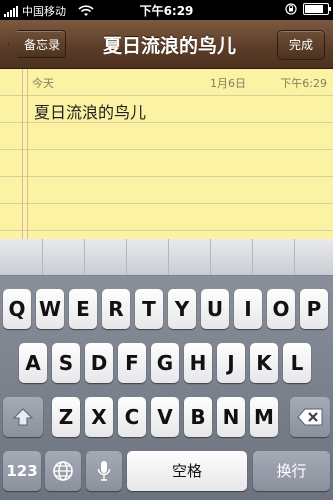 This screenshot has height=500, width=333. What do you see at coordinates (99, 417) in the screenshot?
I see `key-x: X` at bounding box center [99, 417].